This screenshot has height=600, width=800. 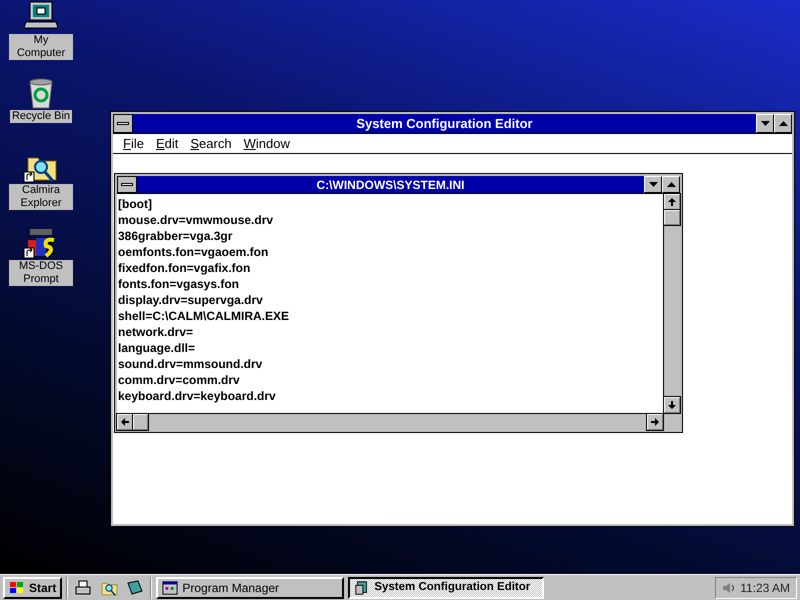 What do you see at coordinates (170, 588) in the screenshot?
I see `program-window-icon` at bounding box center [170, 588].